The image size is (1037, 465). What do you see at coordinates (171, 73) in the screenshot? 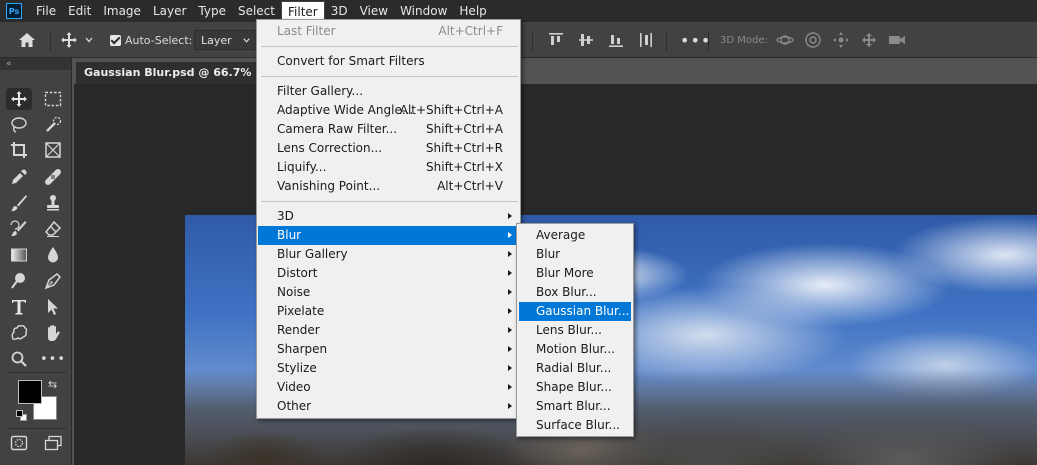
I see `document-tab: Gaussian Blur.psd @ 66.7% (Filter` at bounding box center [171, 73].